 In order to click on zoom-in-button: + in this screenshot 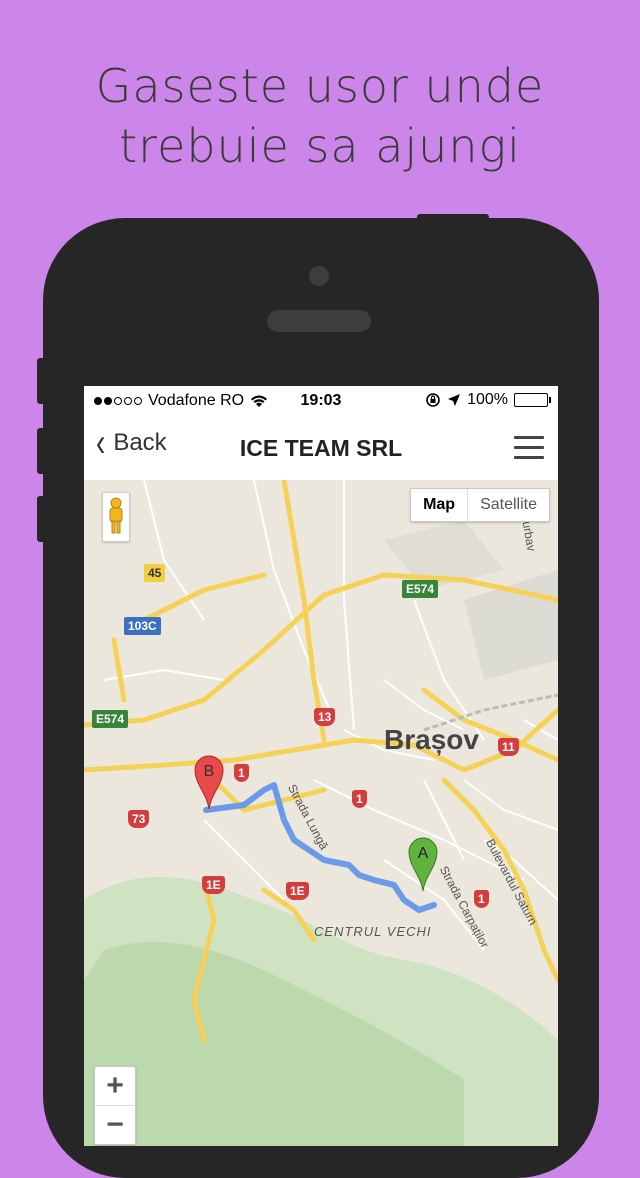, I will do `click(115, 1086)`.